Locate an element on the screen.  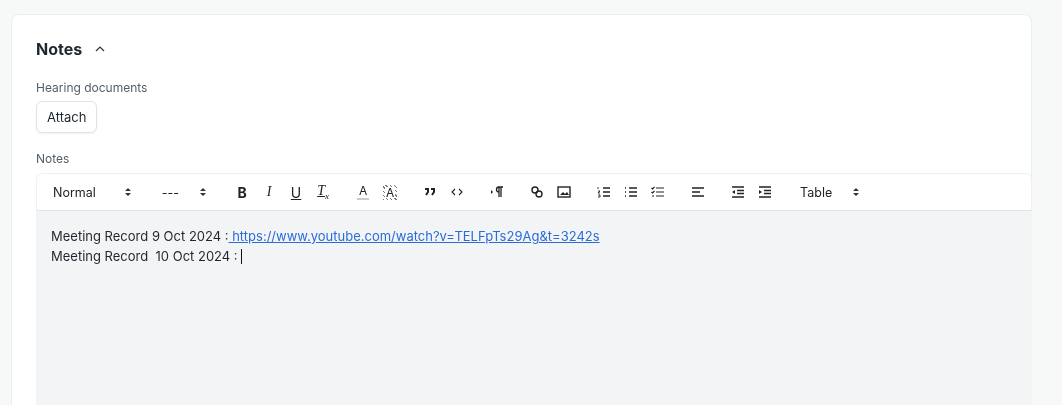
italic-button: I is located at coordinates (269, 192).